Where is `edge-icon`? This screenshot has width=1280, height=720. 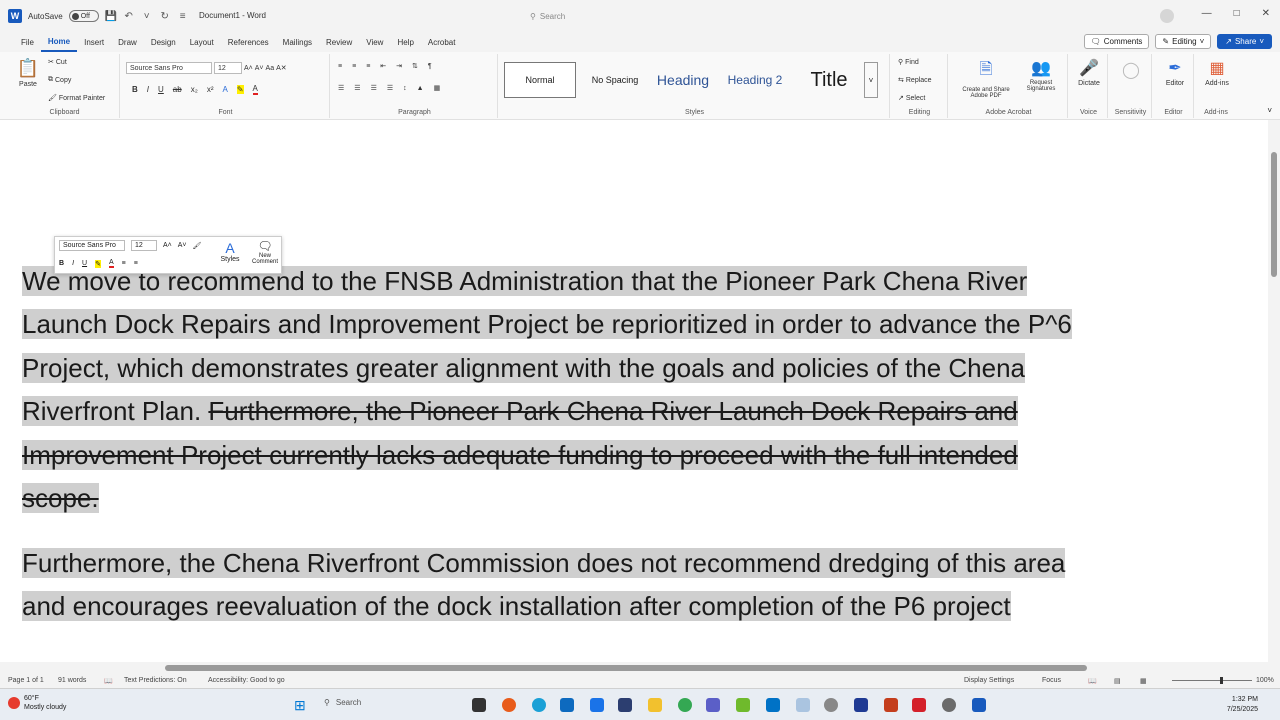
edge-icon is located at coordinates (539, 705).